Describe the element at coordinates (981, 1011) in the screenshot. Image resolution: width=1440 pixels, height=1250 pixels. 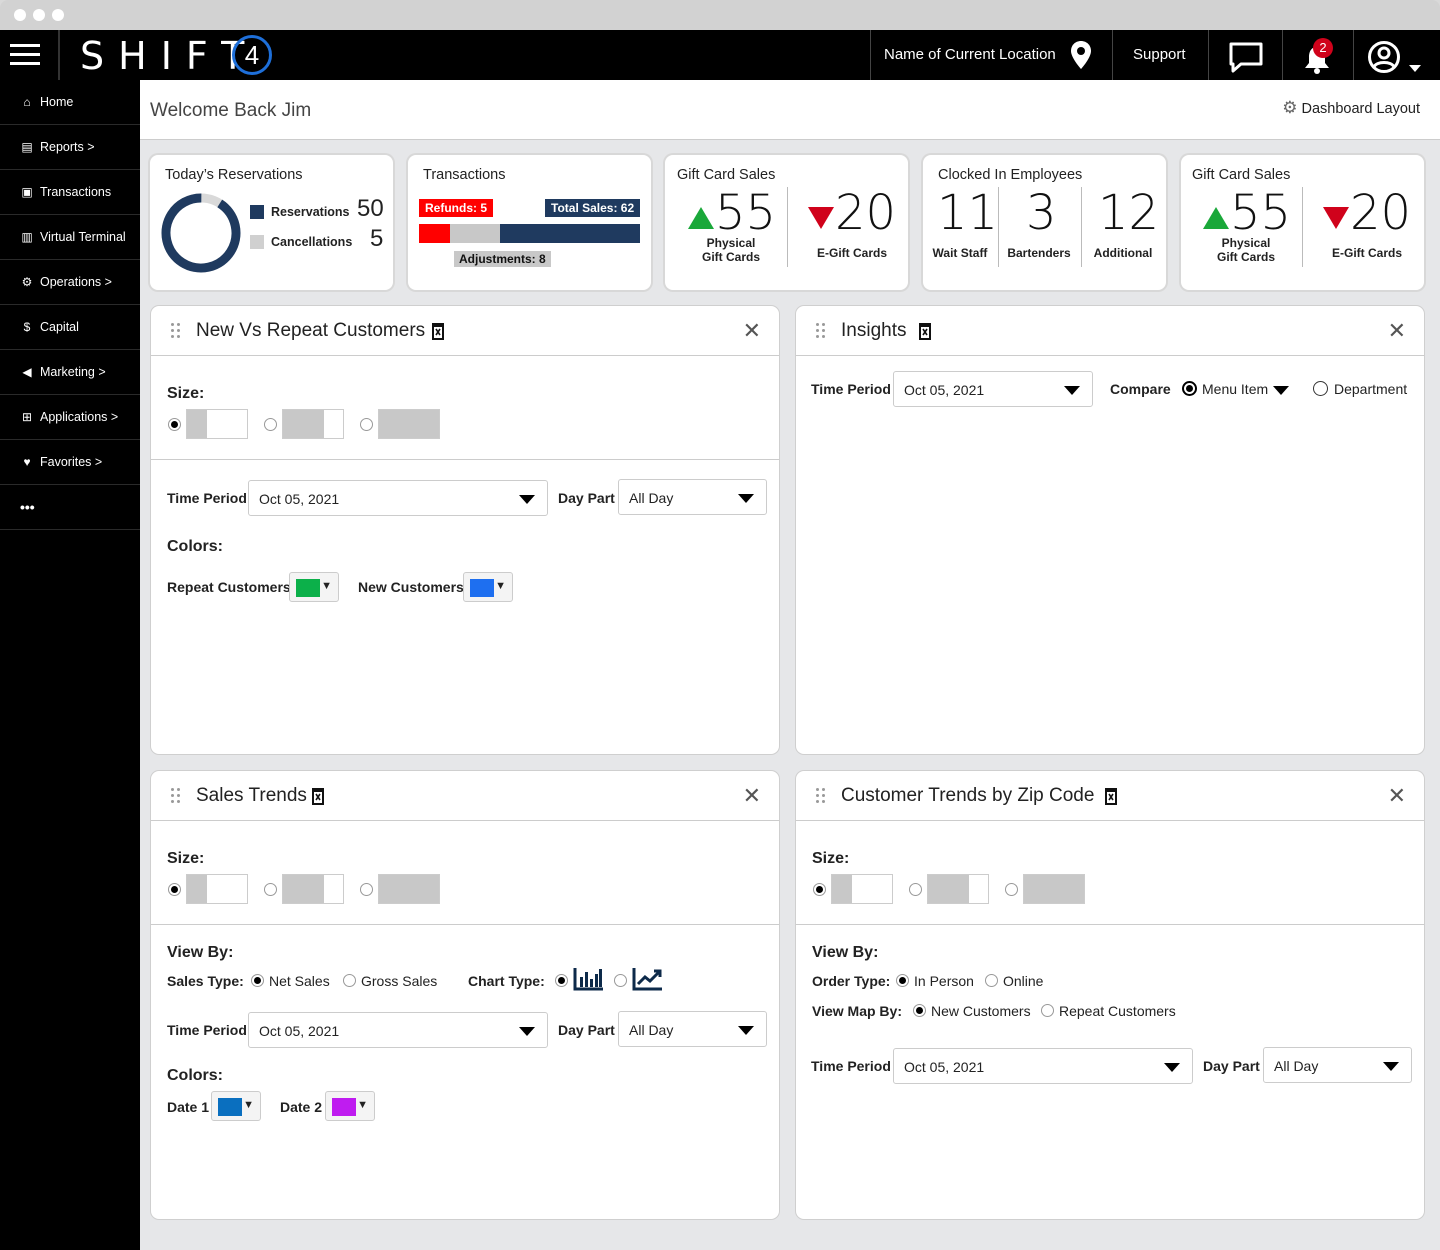
I see `map-by-new-customers: New Customers` at that location.